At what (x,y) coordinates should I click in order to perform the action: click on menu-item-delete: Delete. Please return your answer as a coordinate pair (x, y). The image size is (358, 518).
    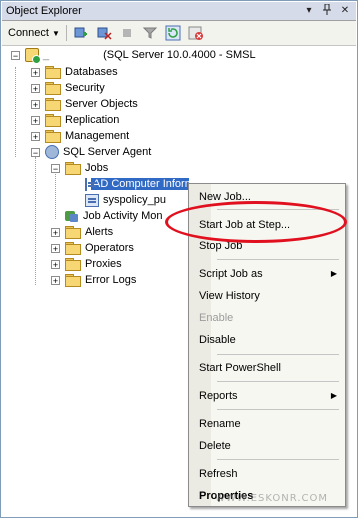
    Looking at the image, I should click on (269, 446).